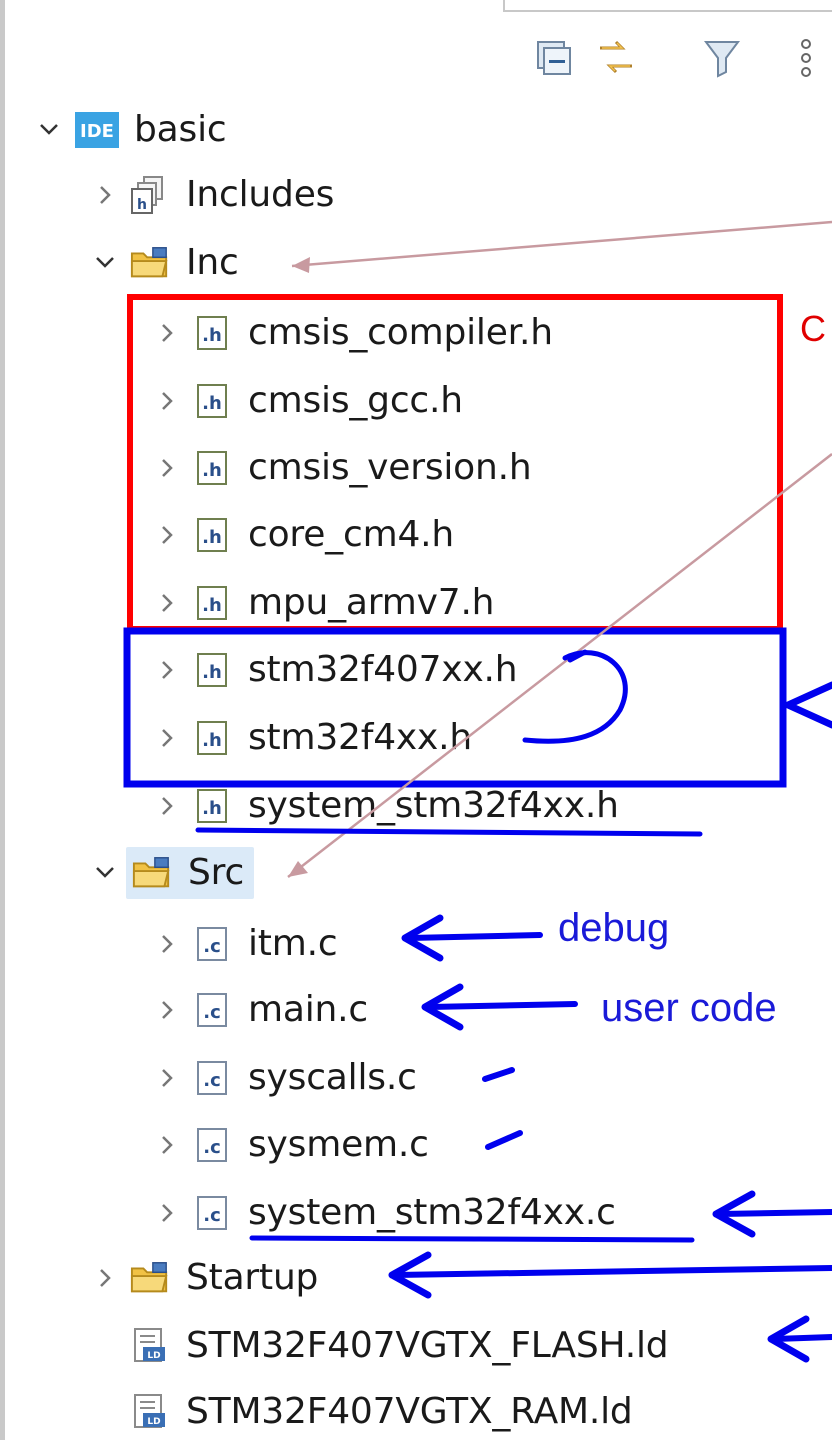  I want to click on tree-item-startup-folder: Startup, so click(203, 1278).